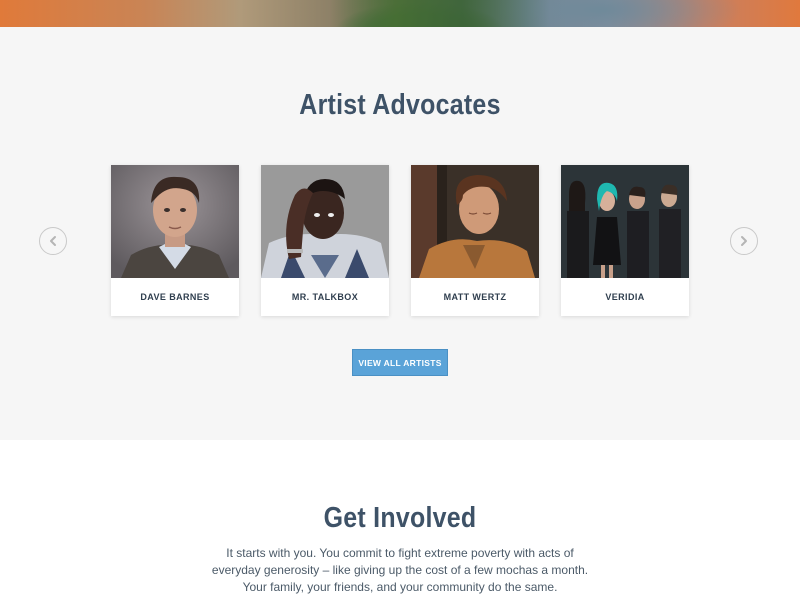  I want to click on section-title: Get Involved, so click(400, 518).